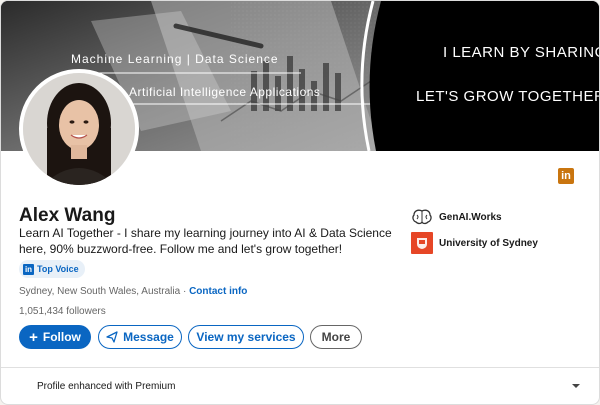 This screenshot has height=405, width=600. What do you see at coordinates (33, 337) in the screenshot?
I see `plus-icon: +` at bounding box center [33, 337].